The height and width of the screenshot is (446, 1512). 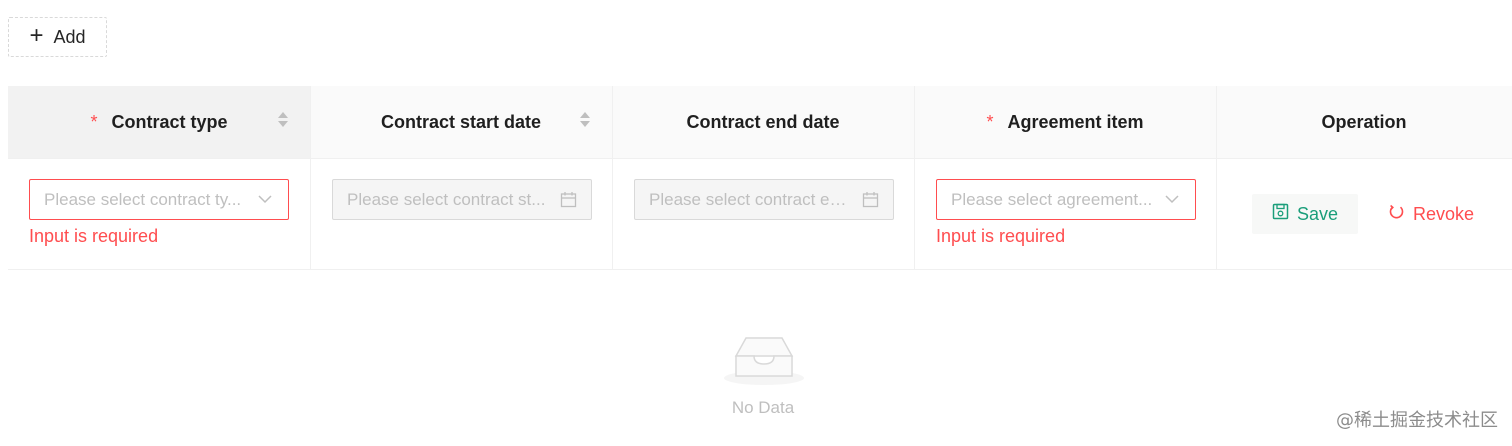 I want to click on revoke-button: Revoke, so click(x=1431, y=214).